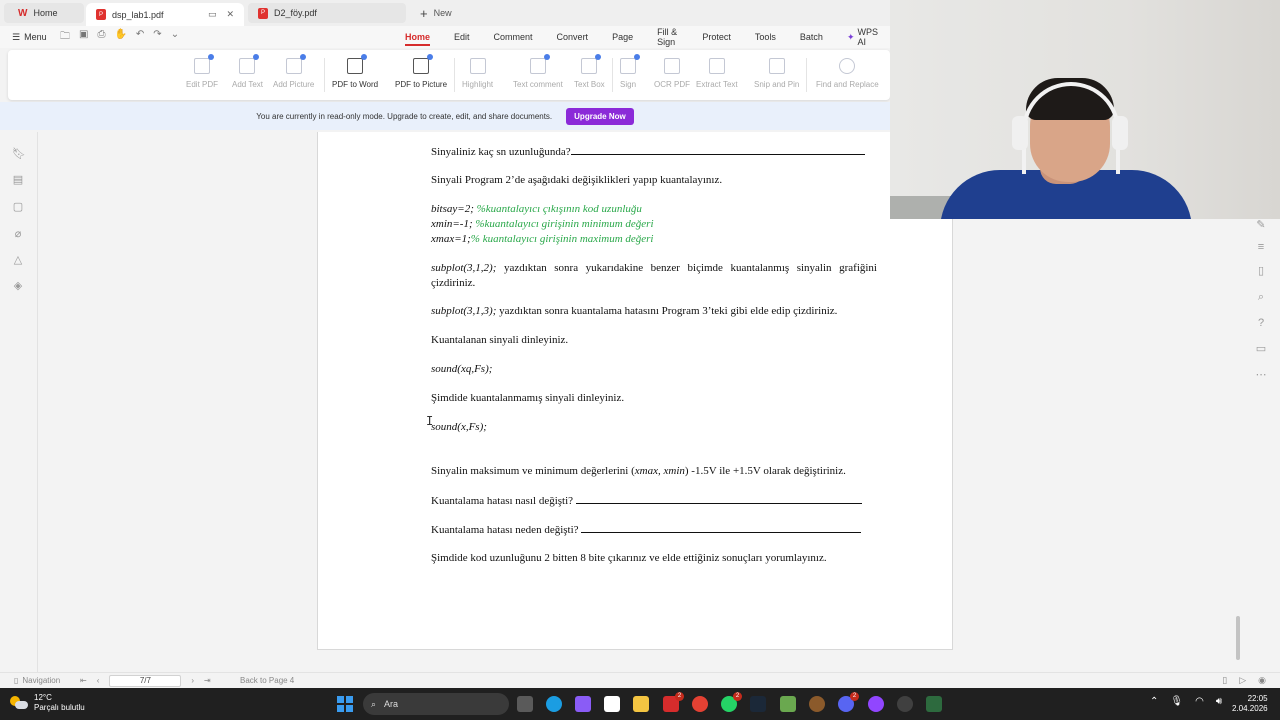  What do you see at coordinates (934, 704) in the screenshot?
I see `battery-app-icon` at bounding box center [934, 704].